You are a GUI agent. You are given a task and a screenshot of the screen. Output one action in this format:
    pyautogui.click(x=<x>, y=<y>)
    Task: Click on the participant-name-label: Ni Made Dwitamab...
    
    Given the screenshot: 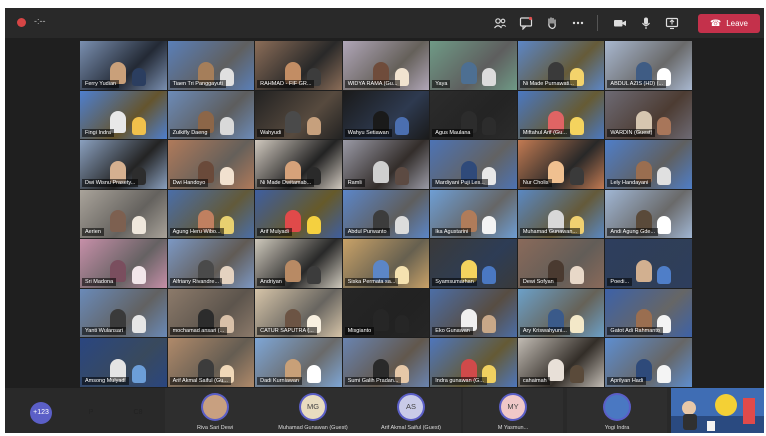 What is the action you would take?
    pyautogui.click(x=286, y=182)
    